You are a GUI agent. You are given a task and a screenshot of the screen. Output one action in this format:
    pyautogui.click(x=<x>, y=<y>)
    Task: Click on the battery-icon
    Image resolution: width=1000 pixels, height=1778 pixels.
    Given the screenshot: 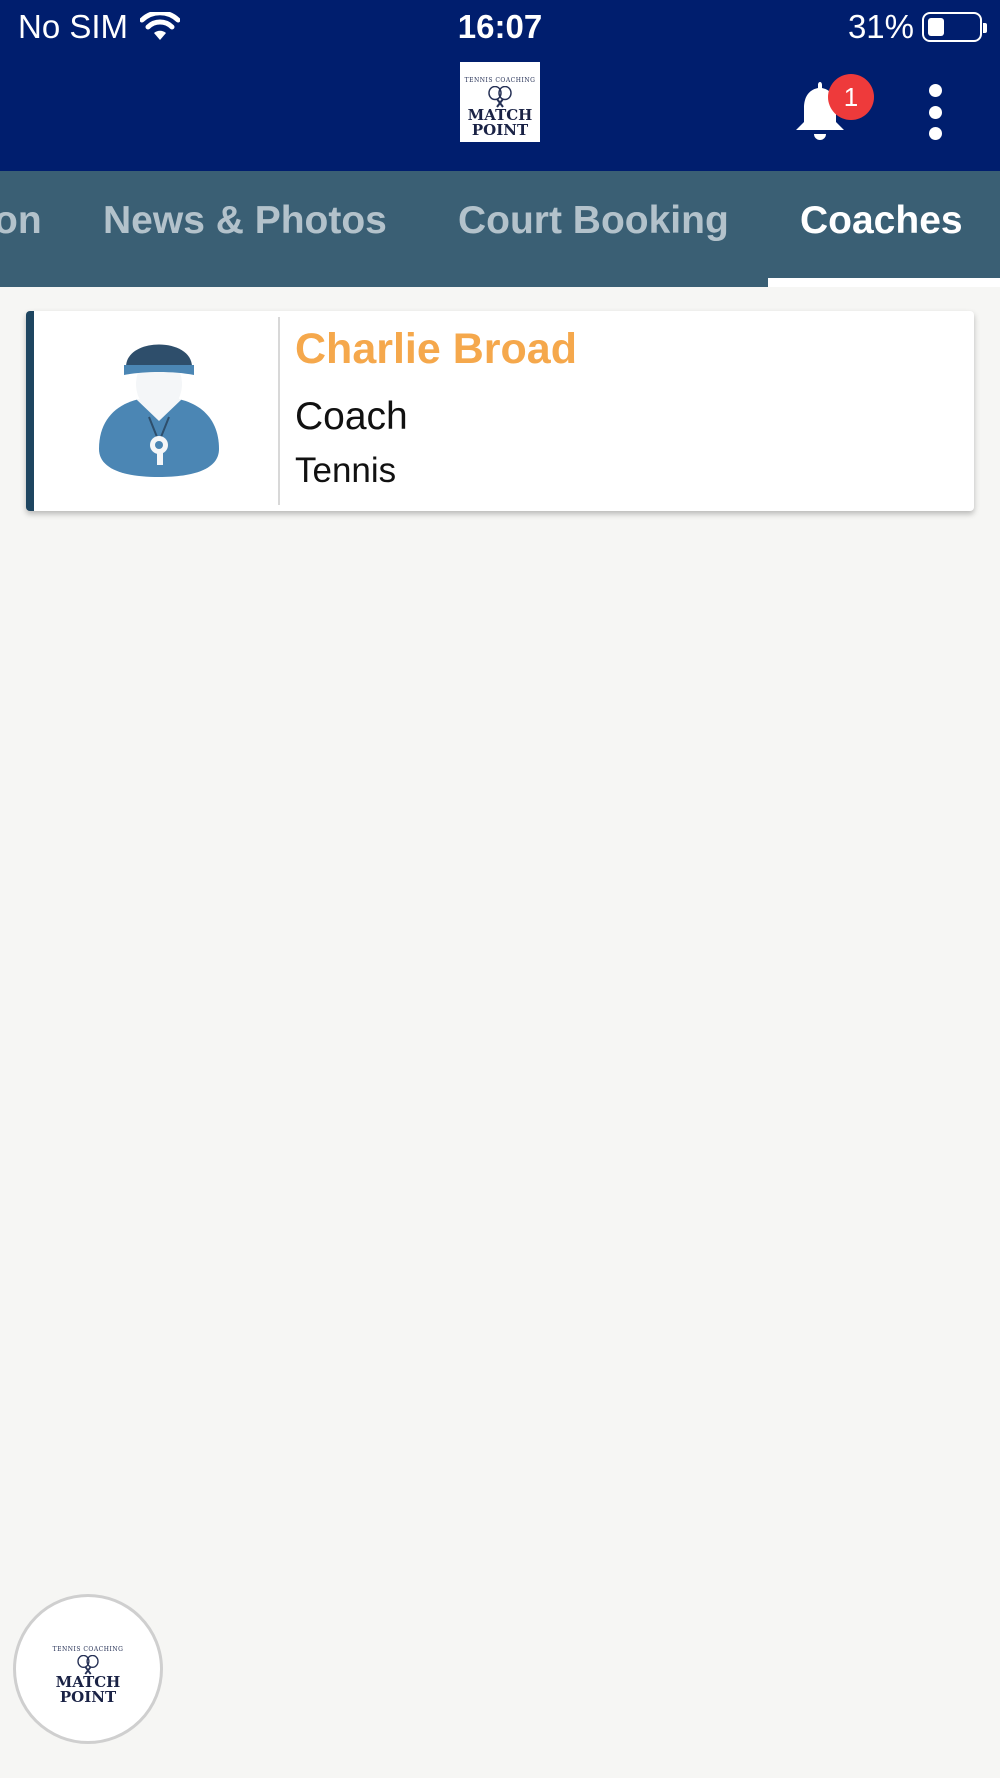 What is the action you would take?
    pyautogui.click(x=954, y=27)
    